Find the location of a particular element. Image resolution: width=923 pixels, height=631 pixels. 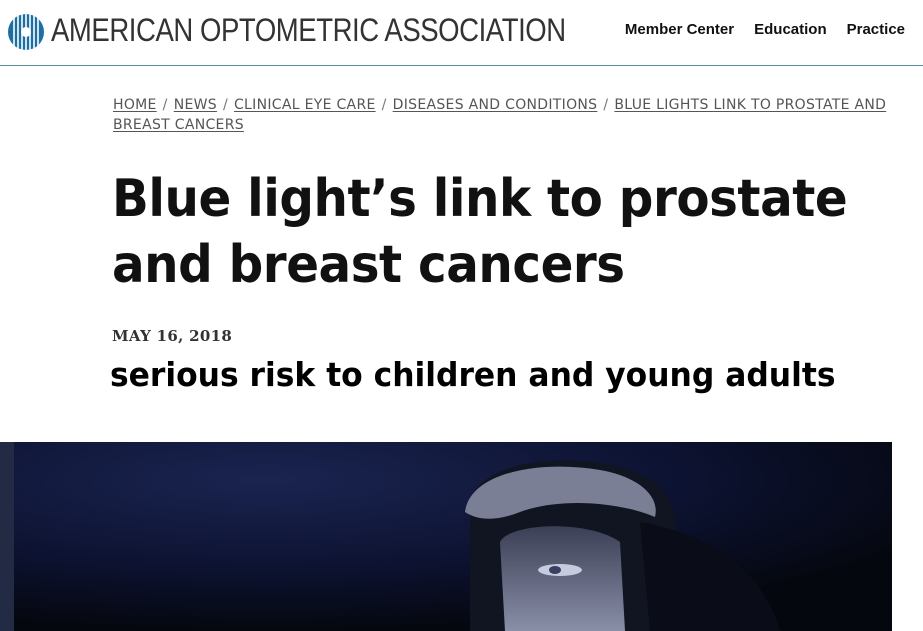

aoa-logo-icon is located at coordinates (26, 32).